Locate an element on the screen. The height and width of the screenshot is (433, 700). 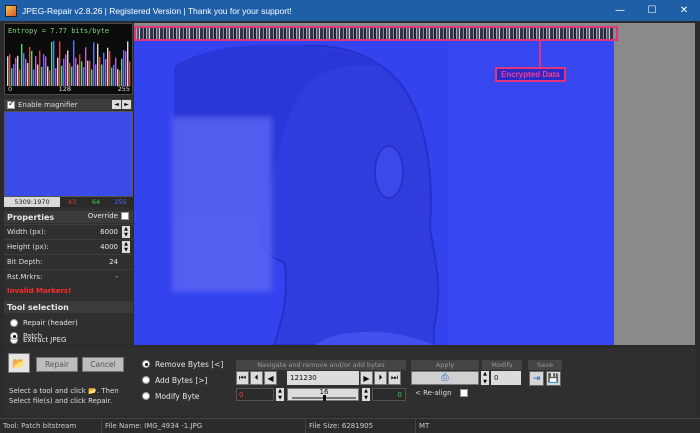
magnifier-checkbox is located at coordinates (11, 104).